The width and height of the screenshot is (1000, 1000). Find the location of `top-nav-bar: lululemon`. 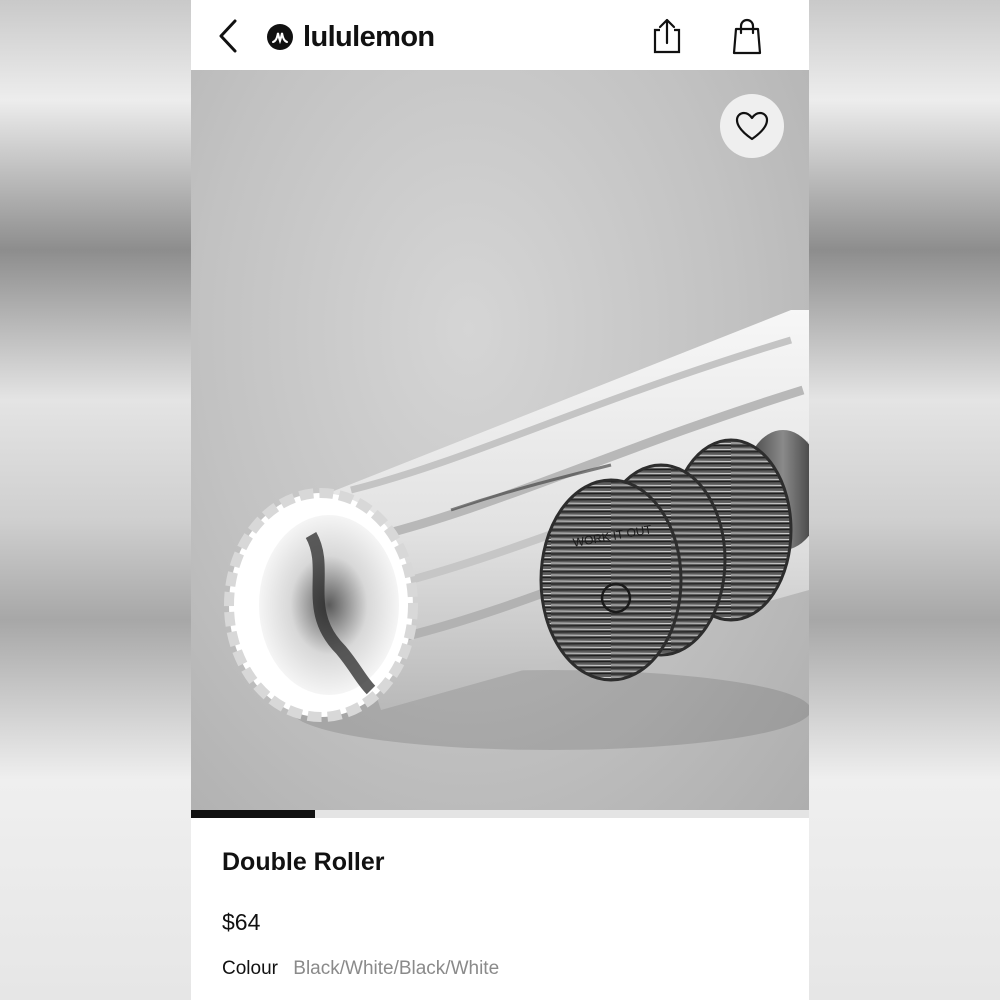

top-nav-bar: lululemon is located at coordinates (500, 35).